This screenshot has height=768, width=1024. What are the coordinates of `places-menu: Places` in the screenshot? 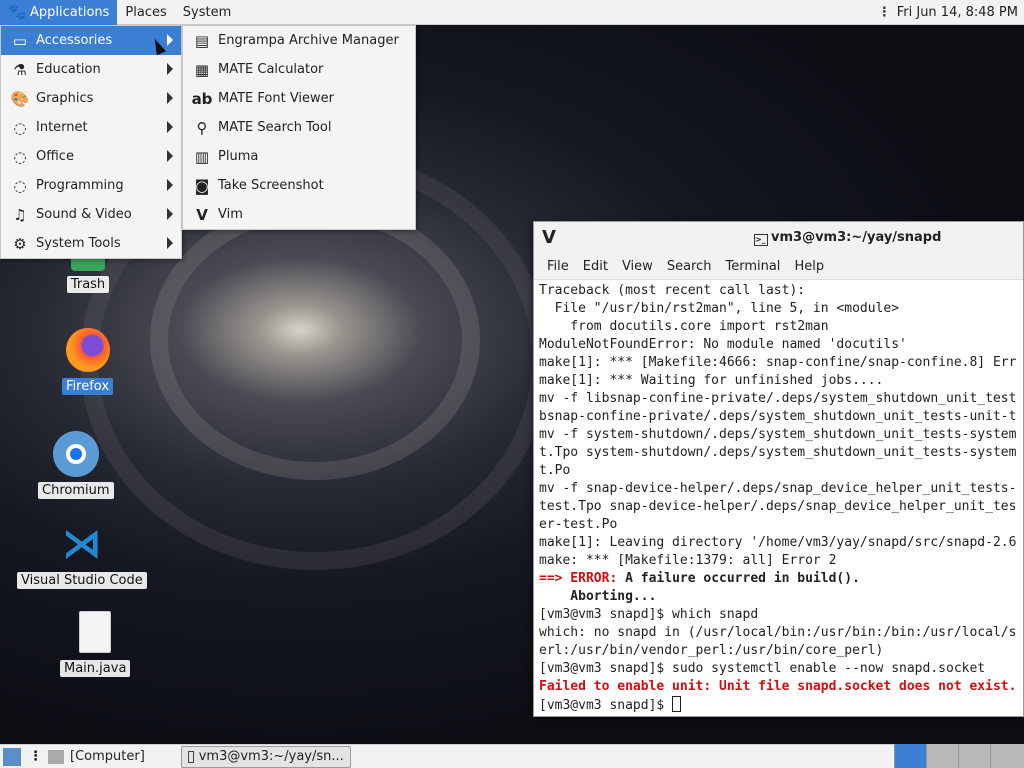 It's located at (145, 12).